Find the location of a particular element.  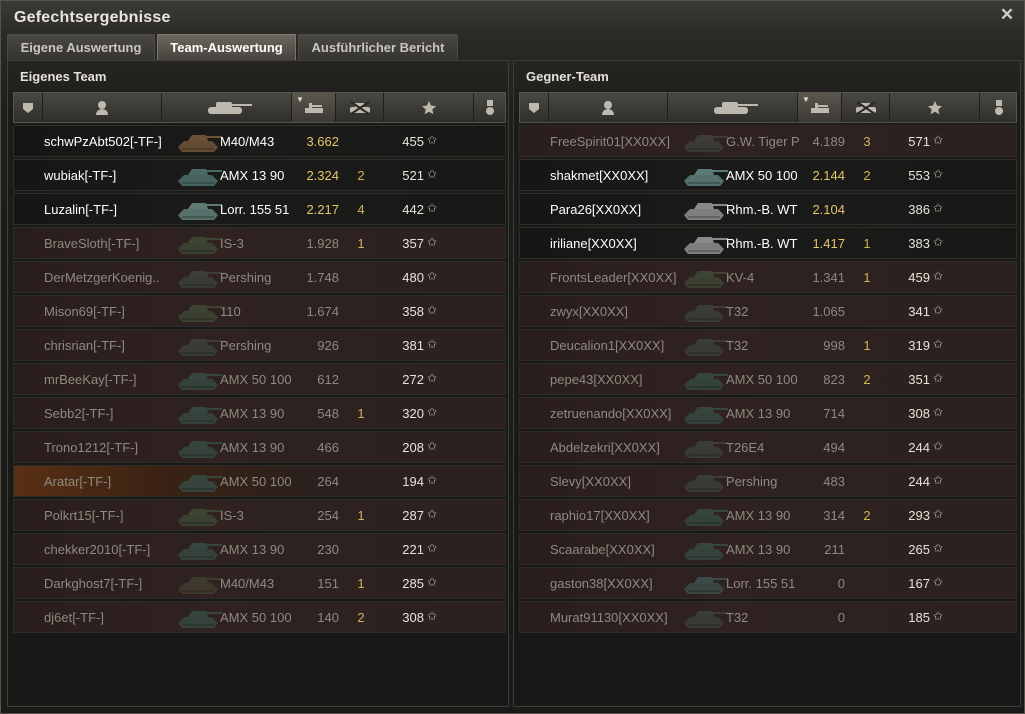

player-name: chekker2010[-TF-] is located at coordinates (97, 549).